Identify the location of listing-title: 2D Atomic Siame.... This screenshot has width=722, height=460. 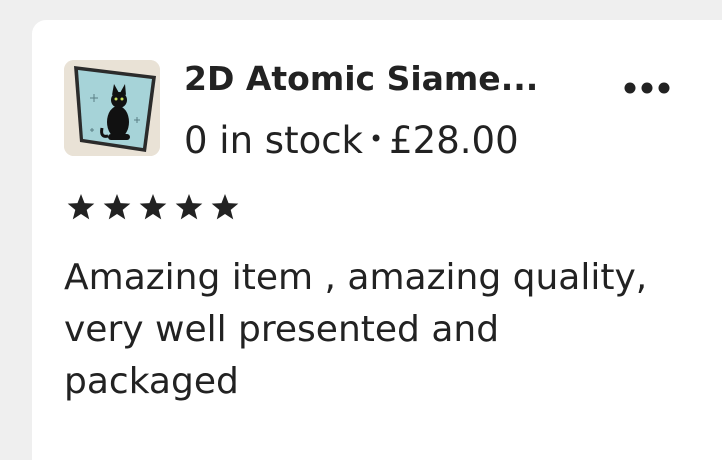
(399, 79).